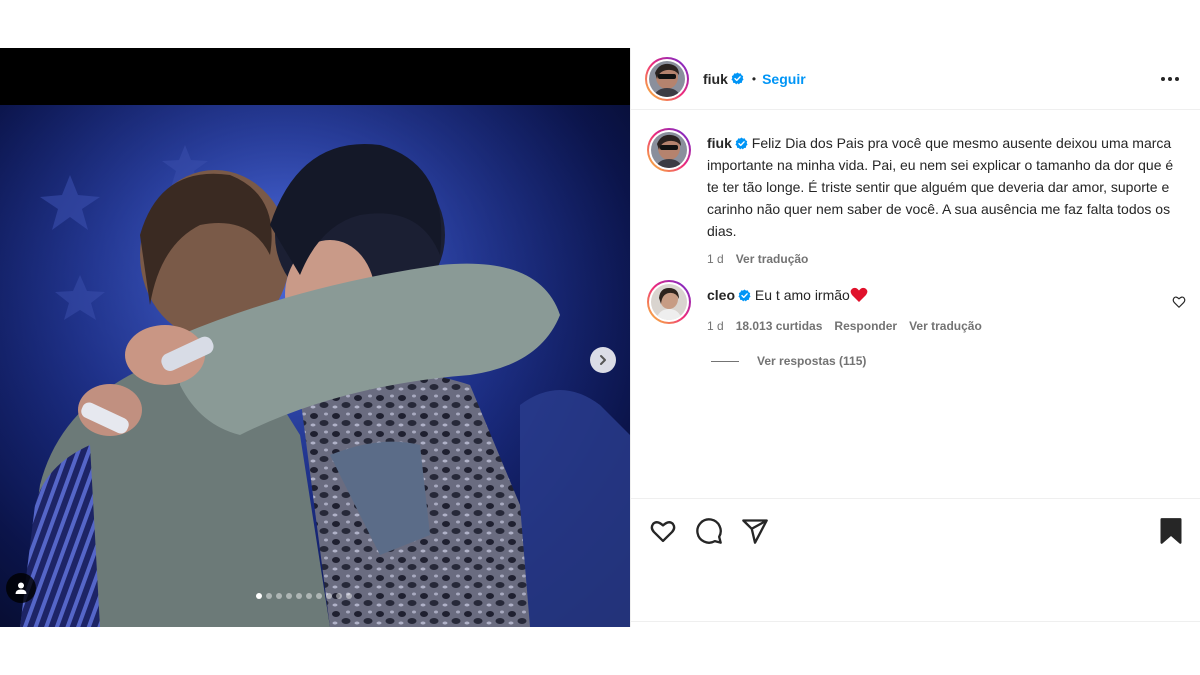 The width and height of the screenshot is (1200, 675). I want to click on carousel-indicator, so click(304, 596).